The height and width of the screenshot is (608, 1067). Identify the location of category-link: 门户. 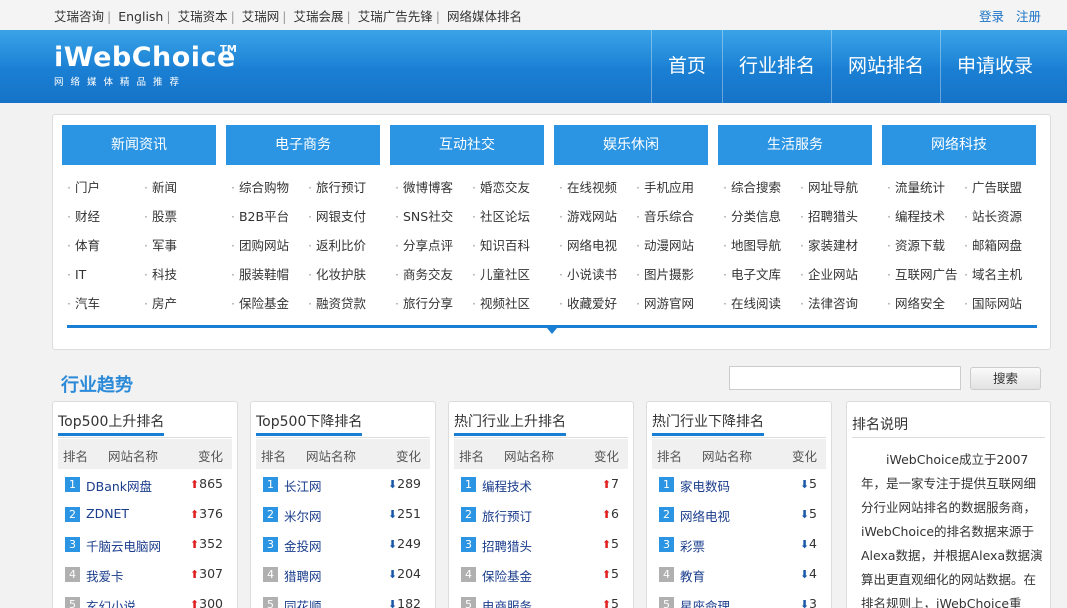
(100, 187).